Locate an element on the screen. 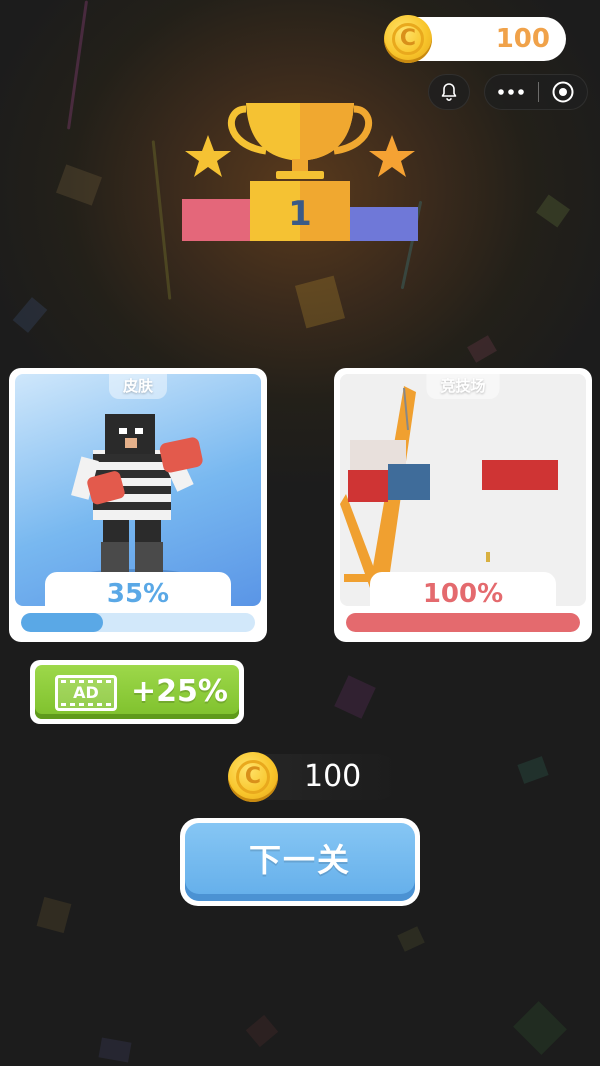 The width and height of the screenshot is (600, 1066). notification-button is located at coordinates (449, 92).